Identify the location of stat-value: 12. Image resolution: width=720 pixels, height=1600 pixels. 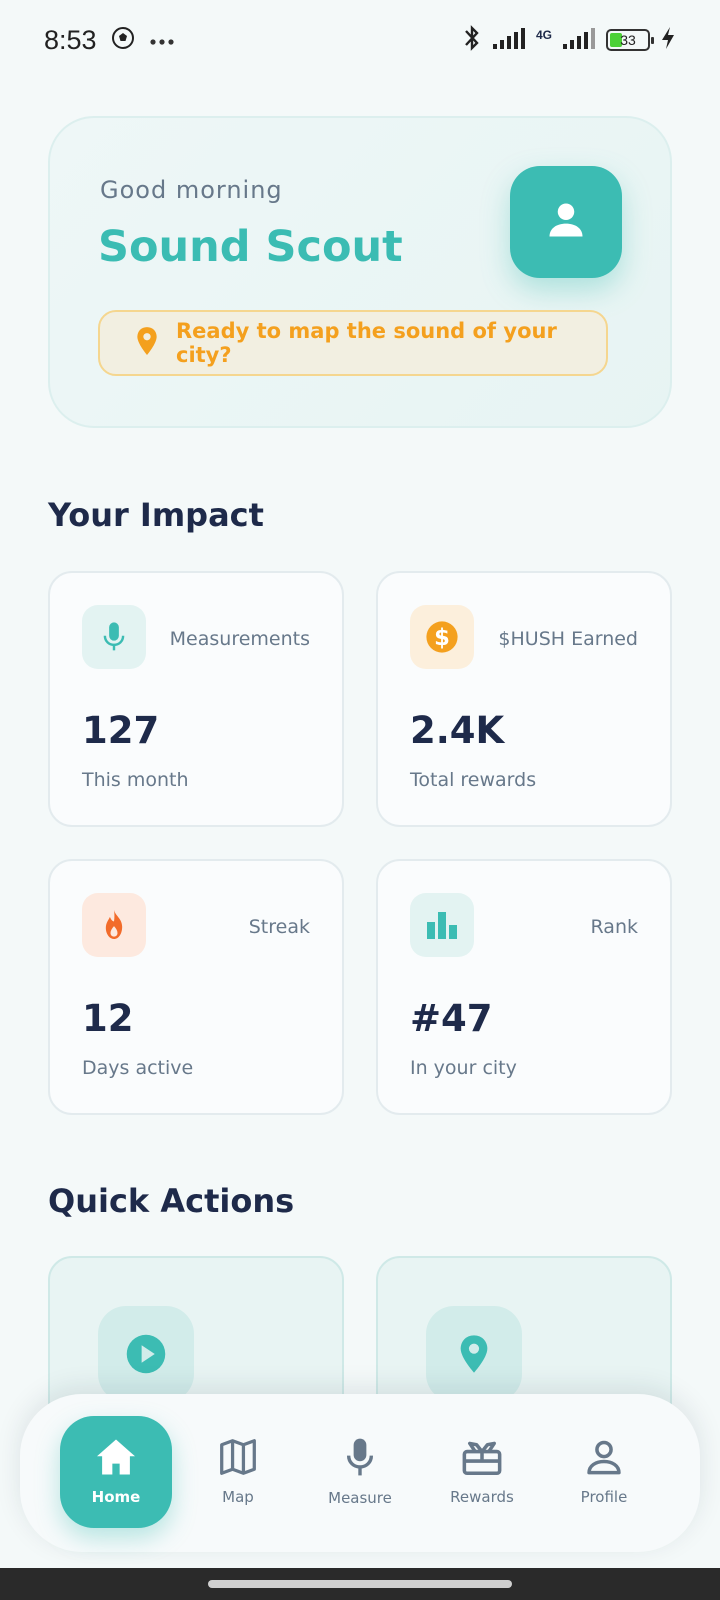
(108, 1018).